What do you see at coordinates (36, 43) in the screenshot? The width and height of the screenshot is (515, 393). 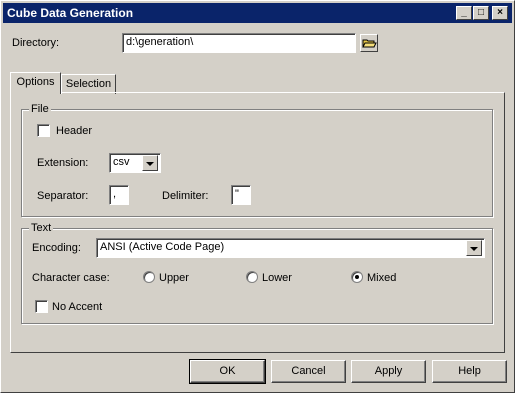 I see `directory-label: Directory:` at bounding box center [36, 43].